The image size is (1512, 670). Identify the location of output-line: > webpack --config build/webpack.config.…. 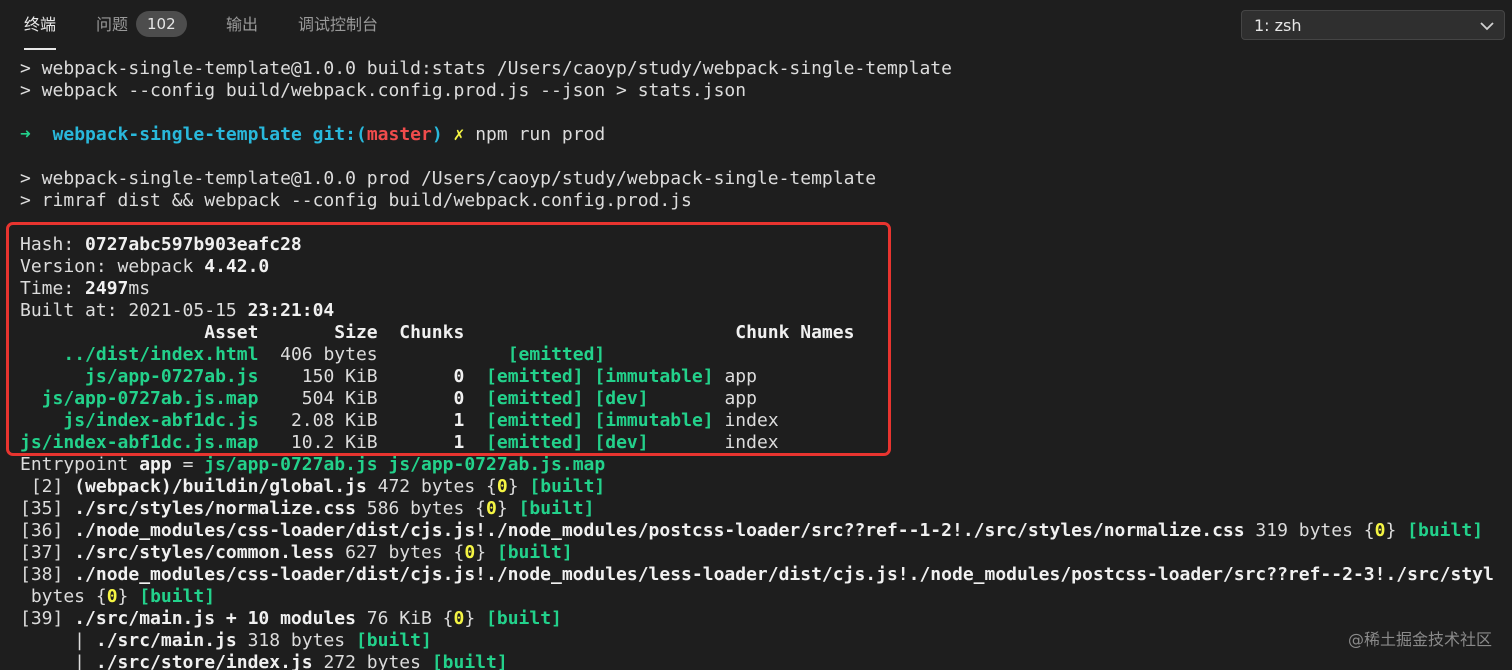
(383, 90).